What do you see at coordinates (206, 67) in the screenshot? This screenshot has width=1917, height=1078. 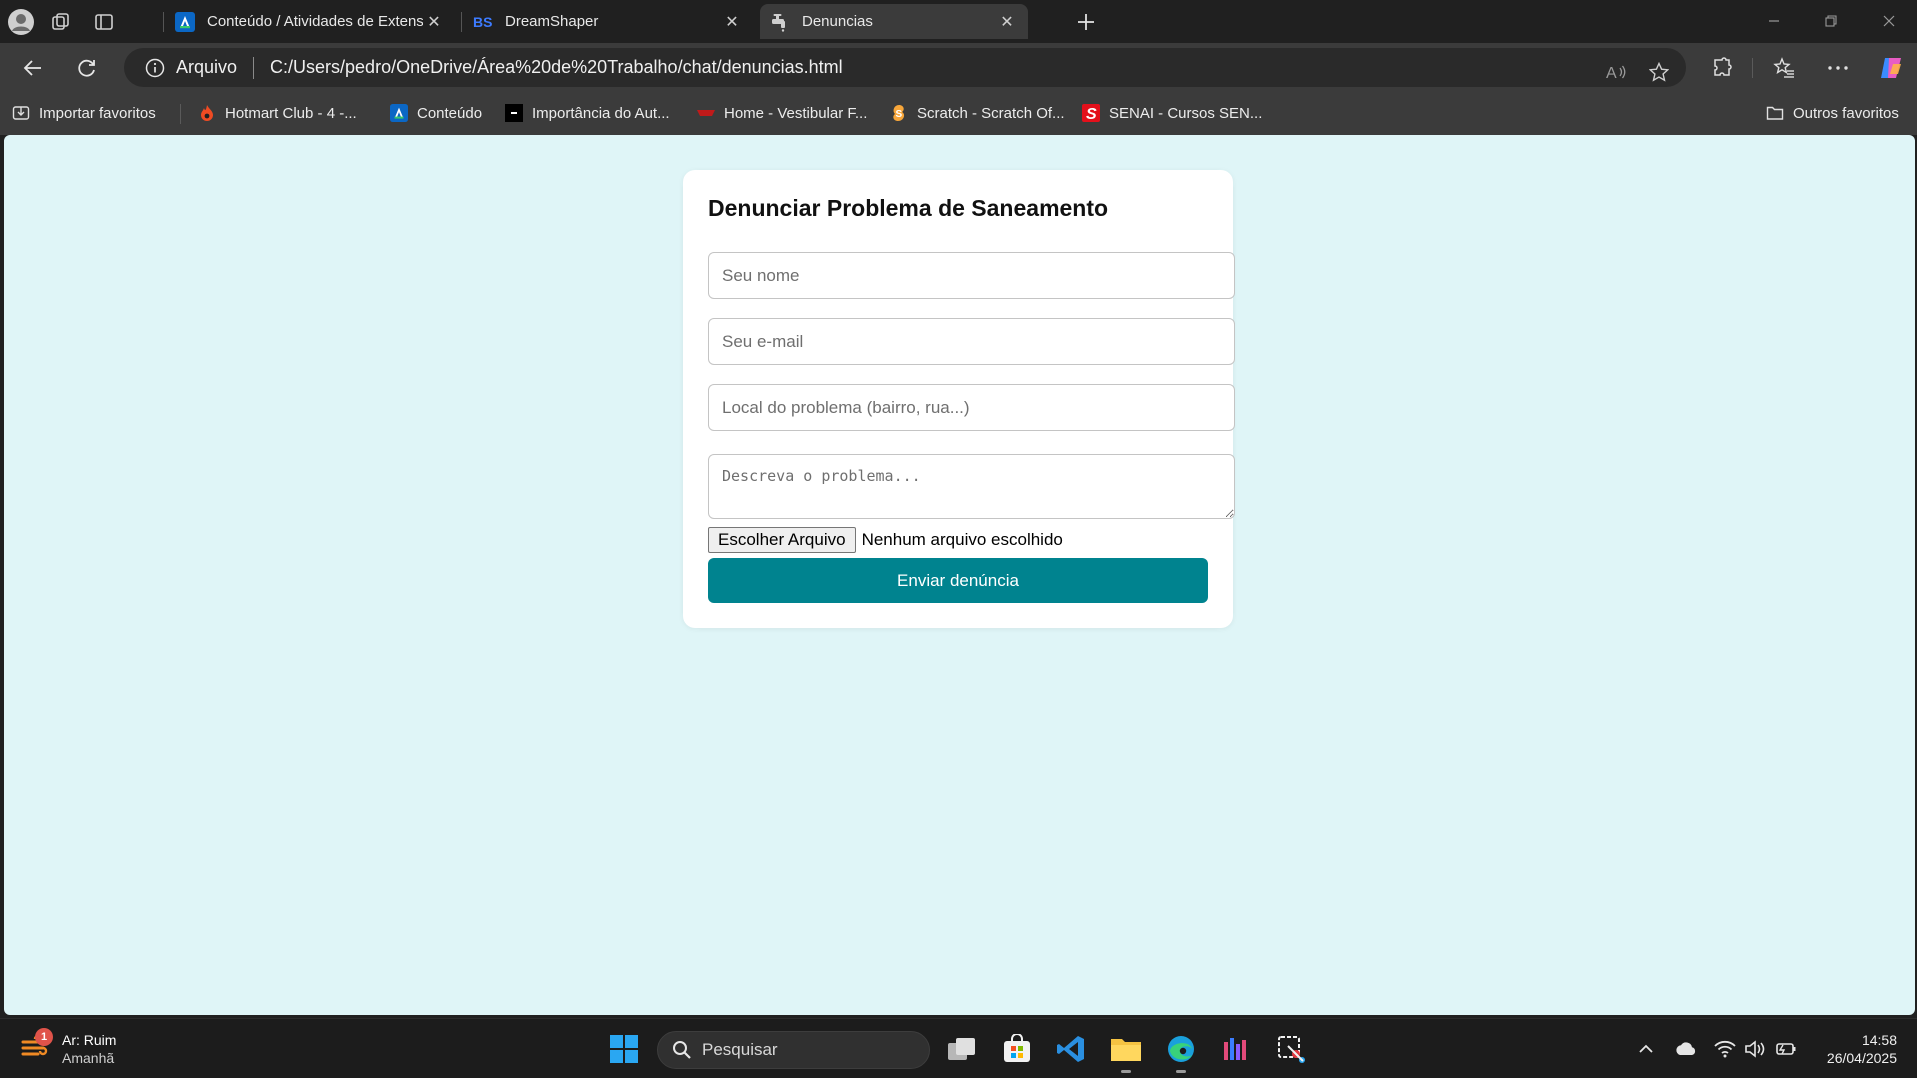 I see `site-scheme-label: Arquivo` at bounding box center [206, 67].